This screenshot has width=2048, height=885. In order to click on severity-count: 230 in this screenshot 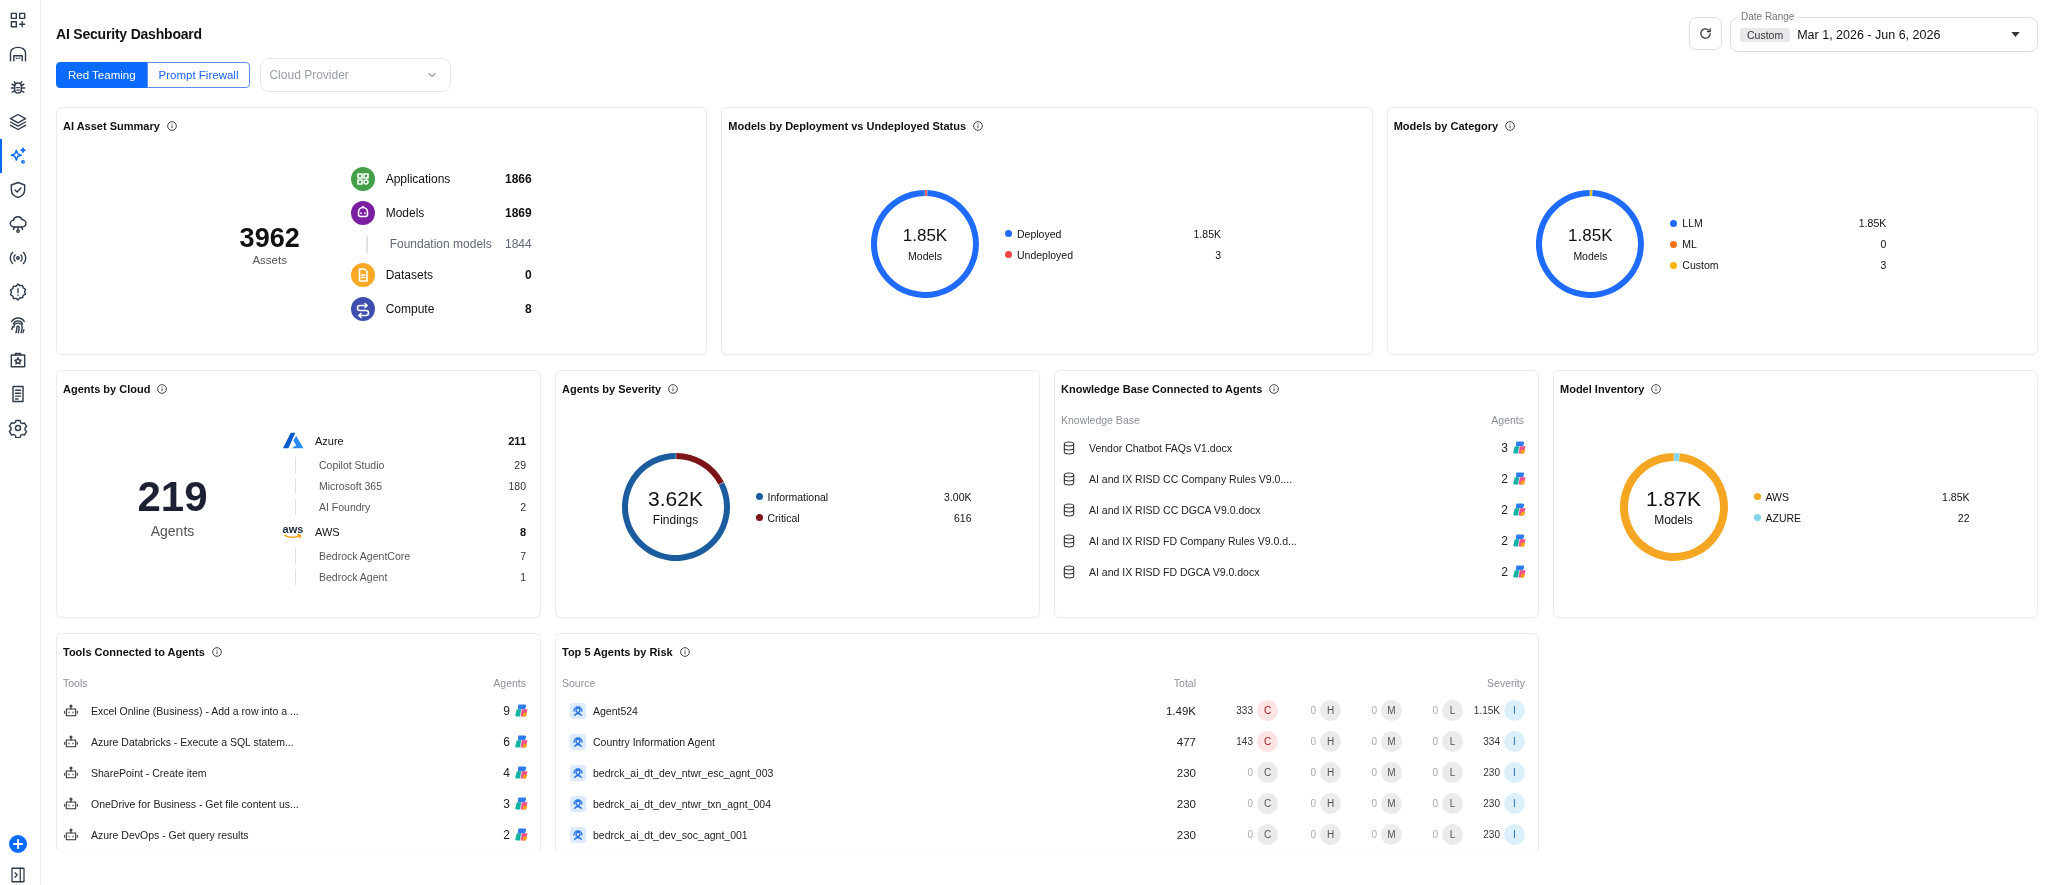, I will do `click(1491, 803)`.